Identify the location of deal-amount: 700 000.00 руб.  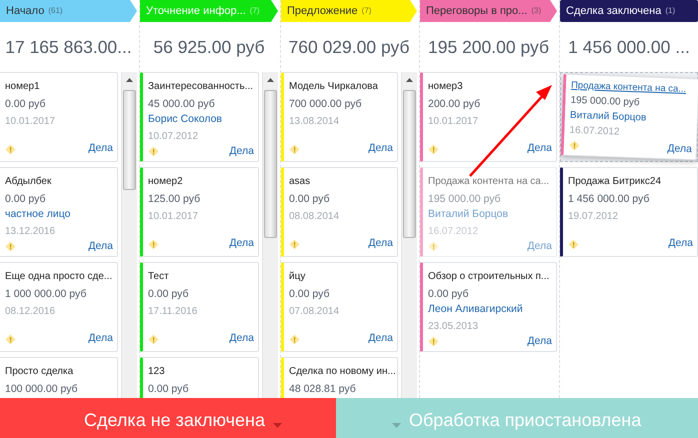
(326, 104).